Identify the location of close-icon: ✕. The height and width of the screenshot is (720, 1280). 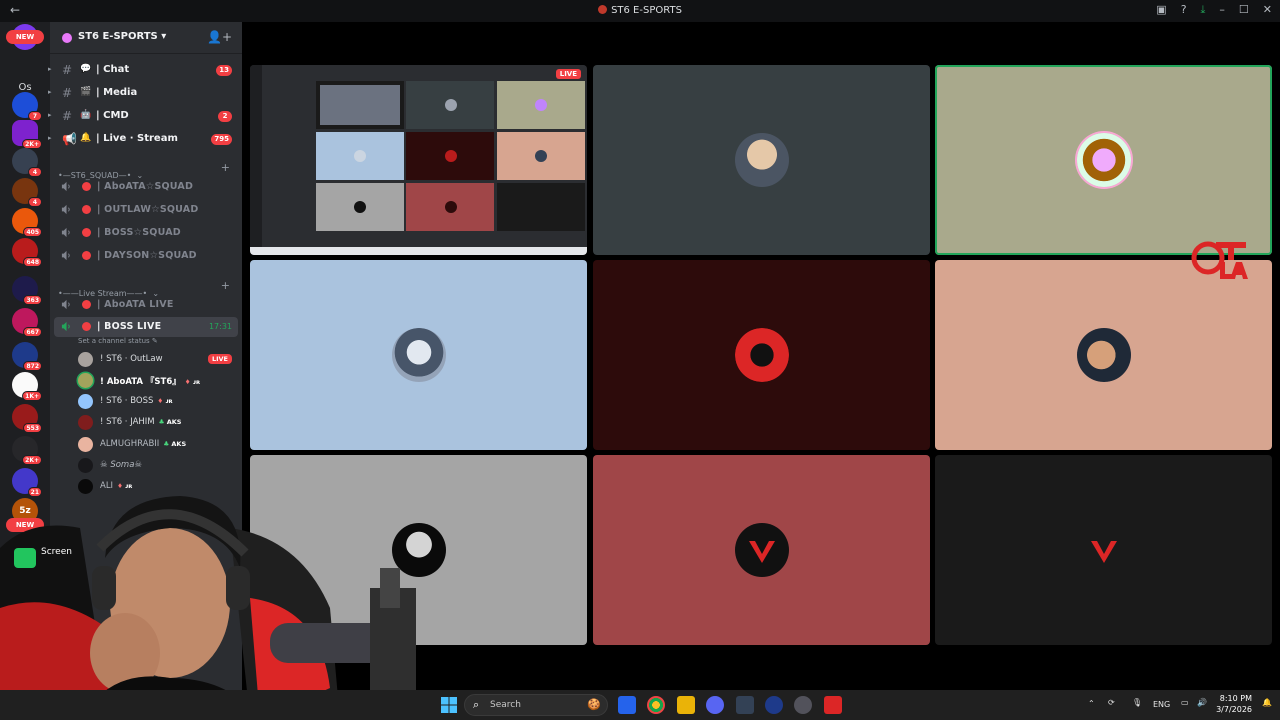
(1267, 10).